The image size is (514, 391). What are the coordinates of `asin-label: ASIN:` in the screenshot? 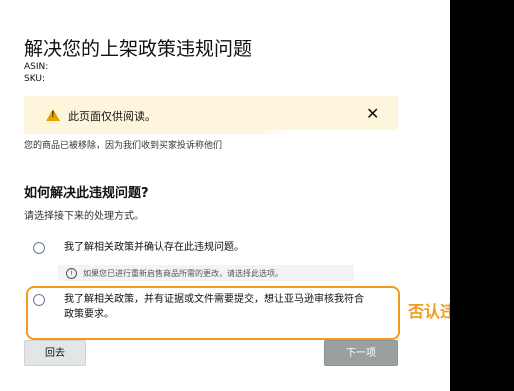 It's located at (36, 67).